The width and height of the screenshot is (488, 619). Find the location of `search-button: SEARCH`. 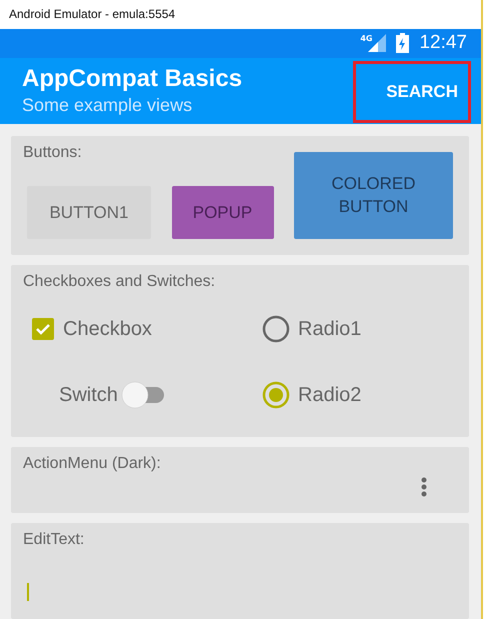

search-button: SEARCH is located at coordinates (412, 91).